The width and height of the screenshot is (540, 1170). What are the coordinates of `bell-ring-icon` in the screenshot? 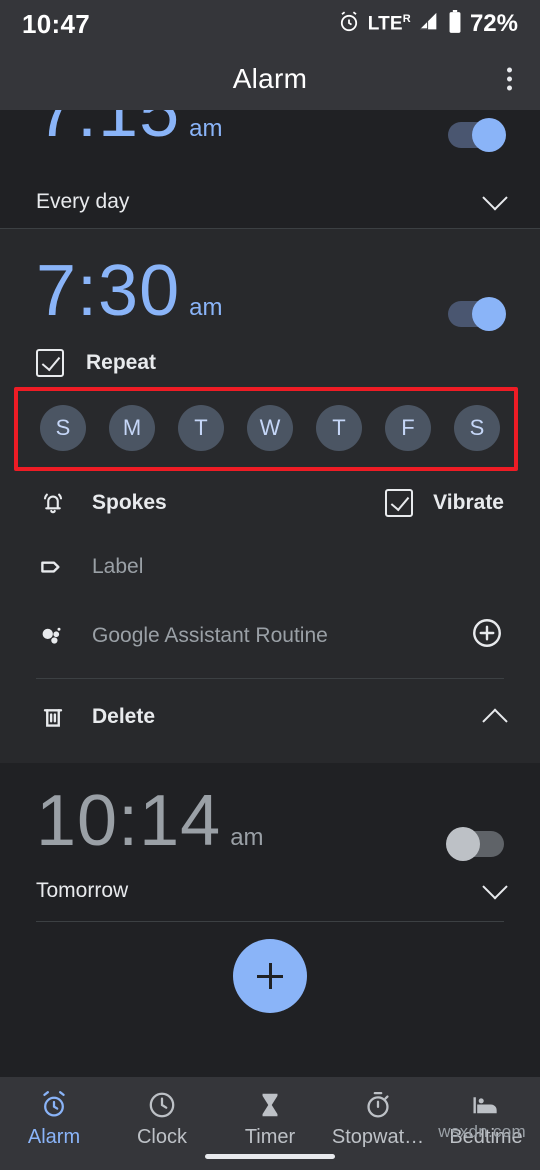 It's located at (53, 503).